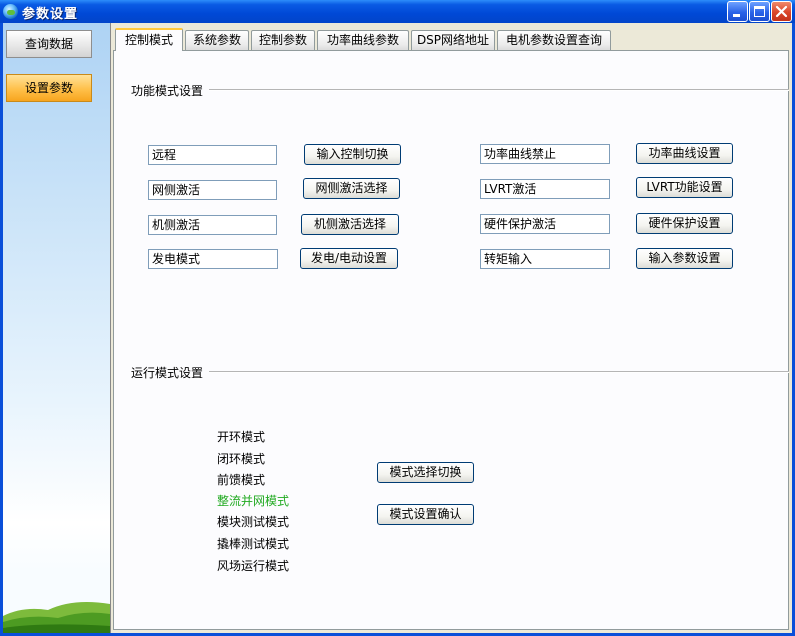  What do you see at coordinates (217, 40) in the screenshot?
I see `tab-system-params: 系统参数` at bounding box center [217, 40].